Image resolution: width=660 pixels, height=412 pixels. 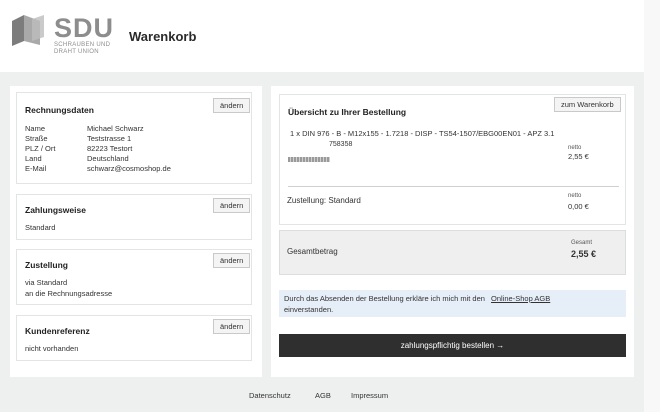 I want to click on edit-billing-button: ändern, so click(x=232, y=105).